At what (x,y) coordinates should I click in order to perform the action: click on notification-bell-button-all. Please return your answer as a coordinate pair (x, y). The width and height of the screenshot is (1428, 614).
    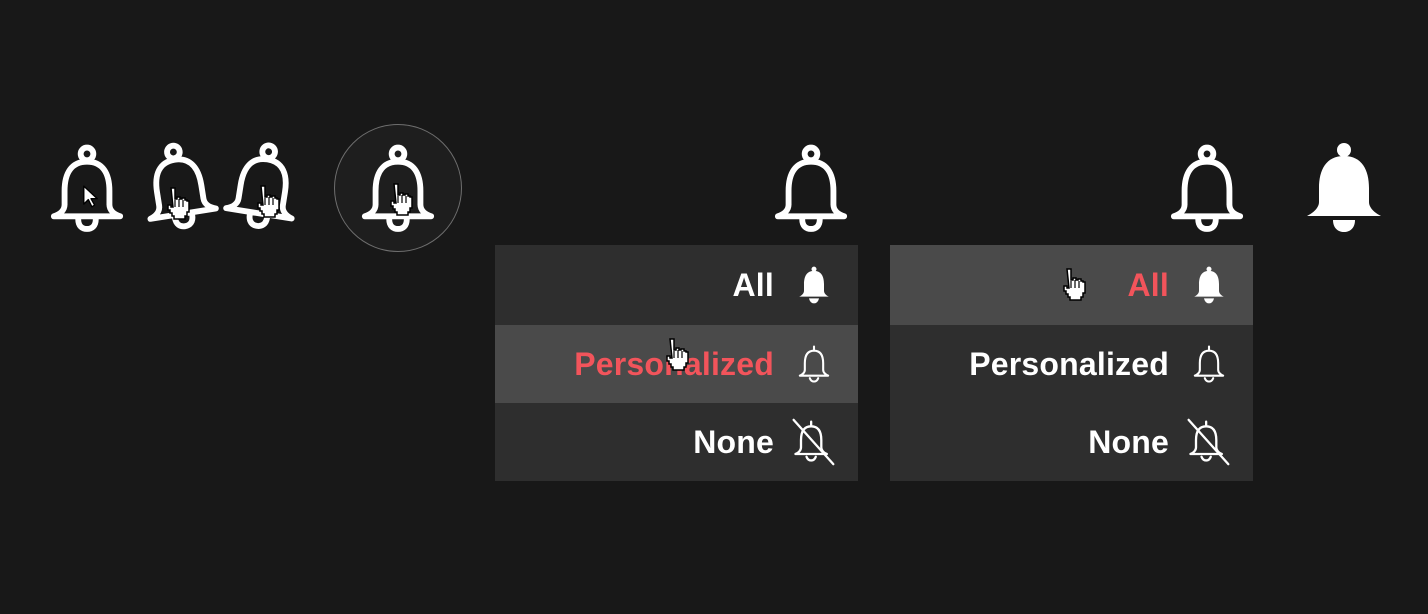
    Looking at the image, I should click on (1207, 189).